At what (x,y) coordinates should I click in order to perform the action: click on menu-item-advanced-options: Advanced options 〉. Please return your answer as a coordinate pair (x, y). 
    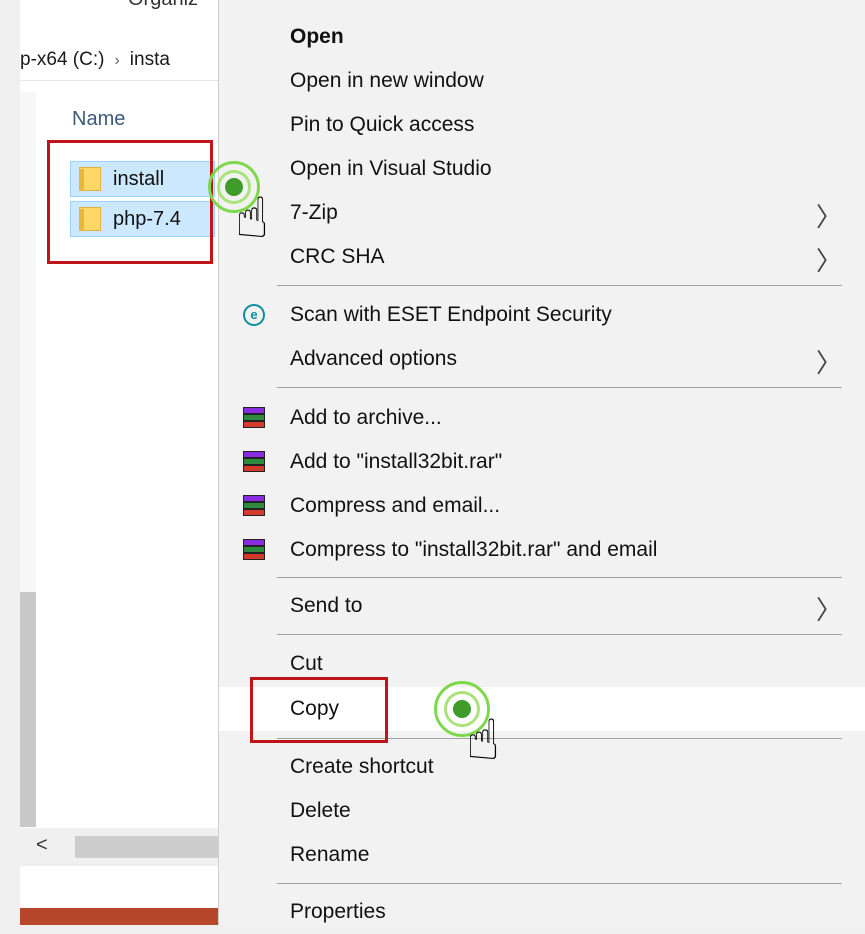
    Looking at the image, I should click on (542, 359).